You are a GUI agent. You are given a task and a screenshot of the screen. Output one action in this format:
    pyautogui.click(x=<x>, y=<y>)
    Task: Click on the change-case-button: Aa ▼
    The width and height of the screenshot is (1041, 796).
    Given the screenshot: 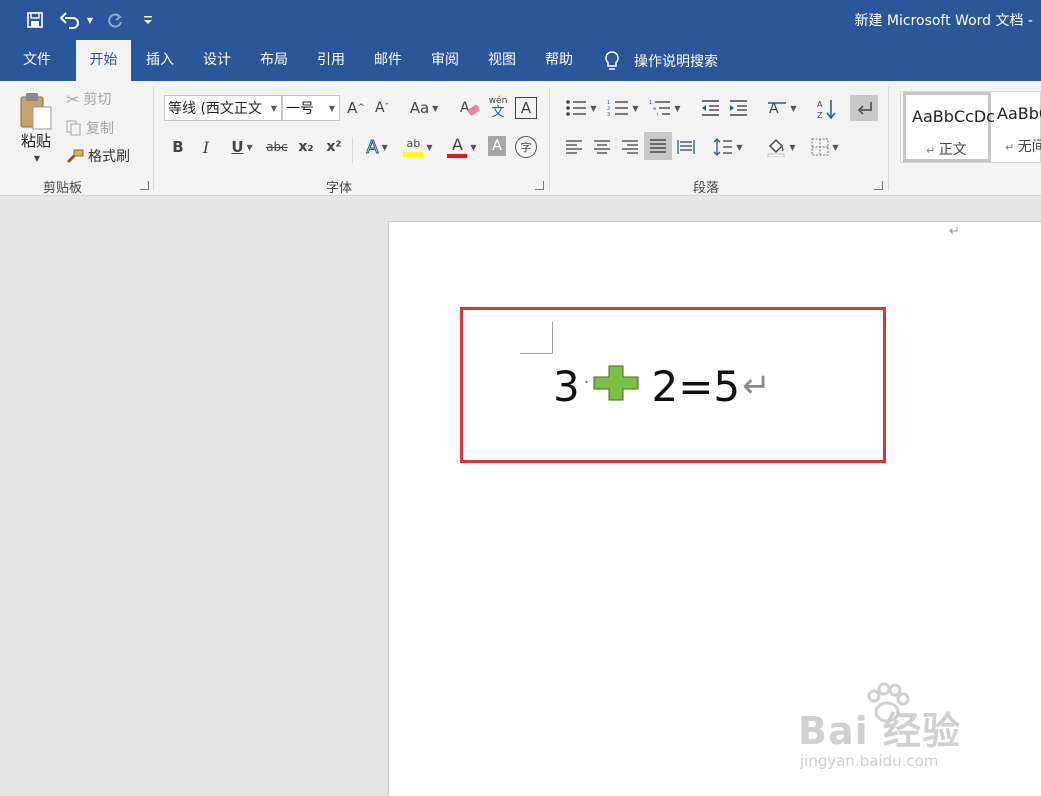 What is the action you would take?
    pyautogui.click(x=424, y=108)
    